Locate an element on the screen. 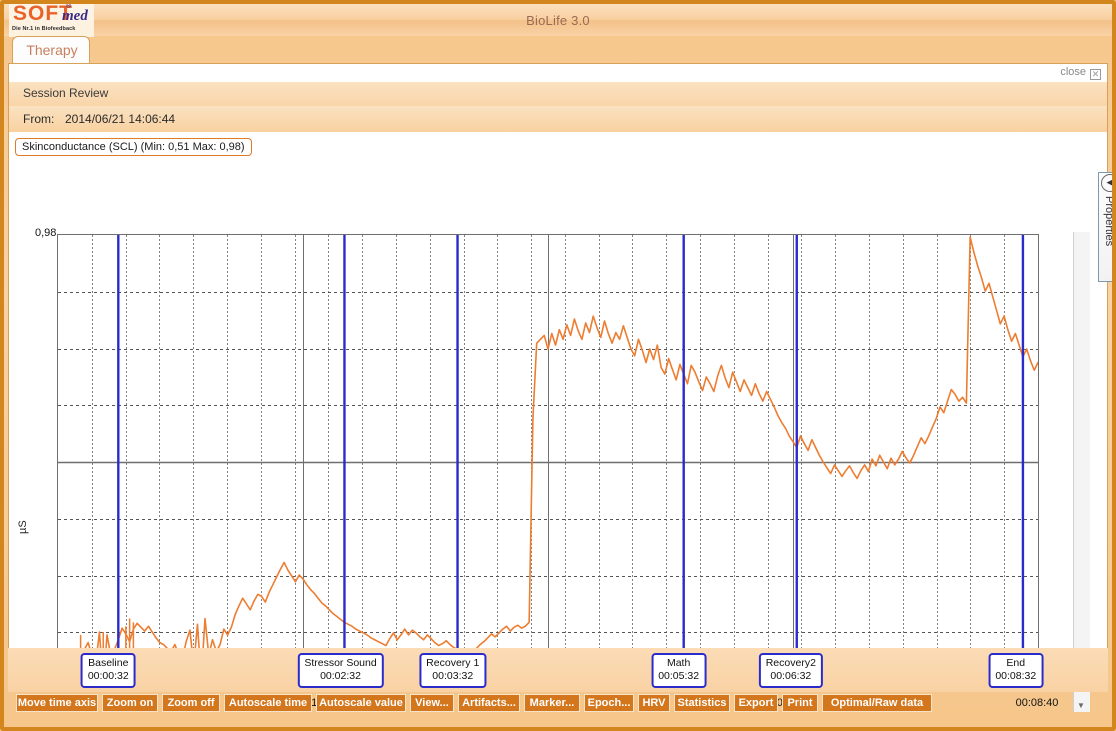  toolbar-button-export: Export is located at coordinates (756, 703).